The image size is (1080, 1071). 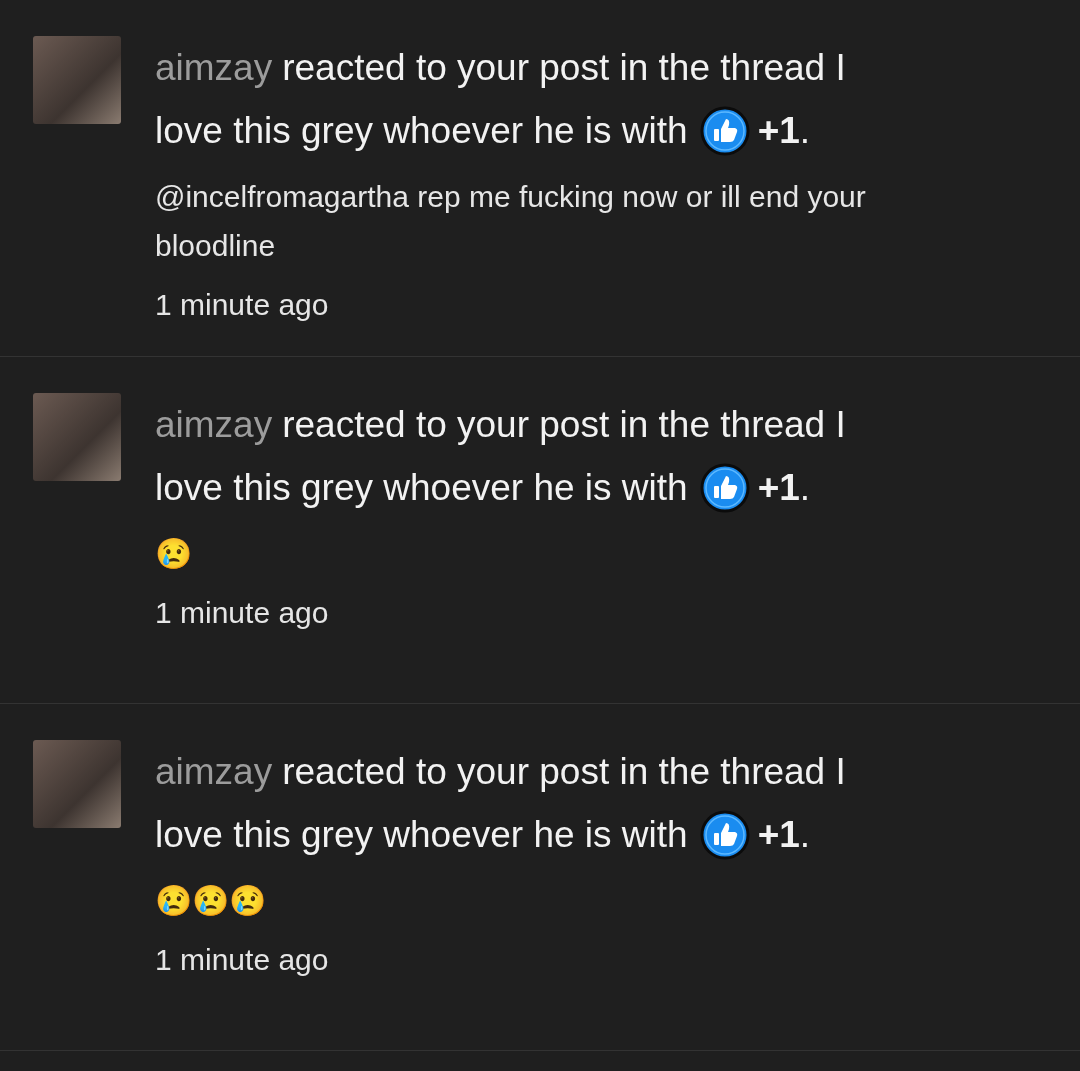 What do you see at coordinates (174, 554) in the screenshot?
I see `message-text: 😢` at bounding box center [174, 554].